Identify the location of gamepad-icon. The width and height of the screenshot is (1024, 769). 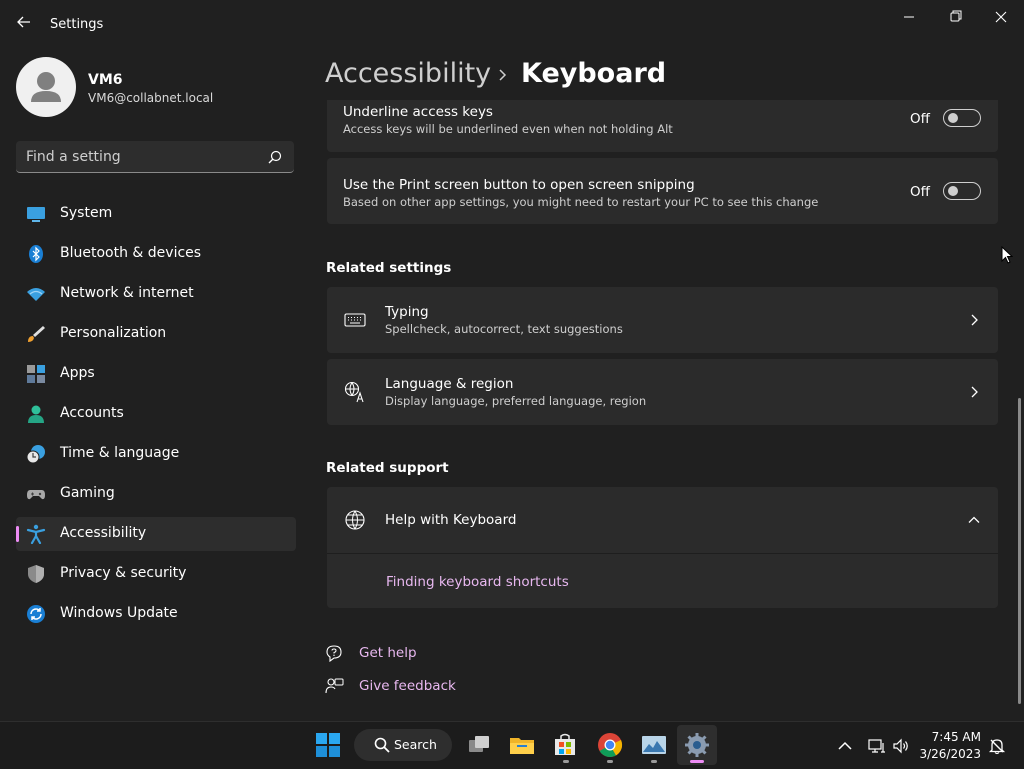
(36, 495).